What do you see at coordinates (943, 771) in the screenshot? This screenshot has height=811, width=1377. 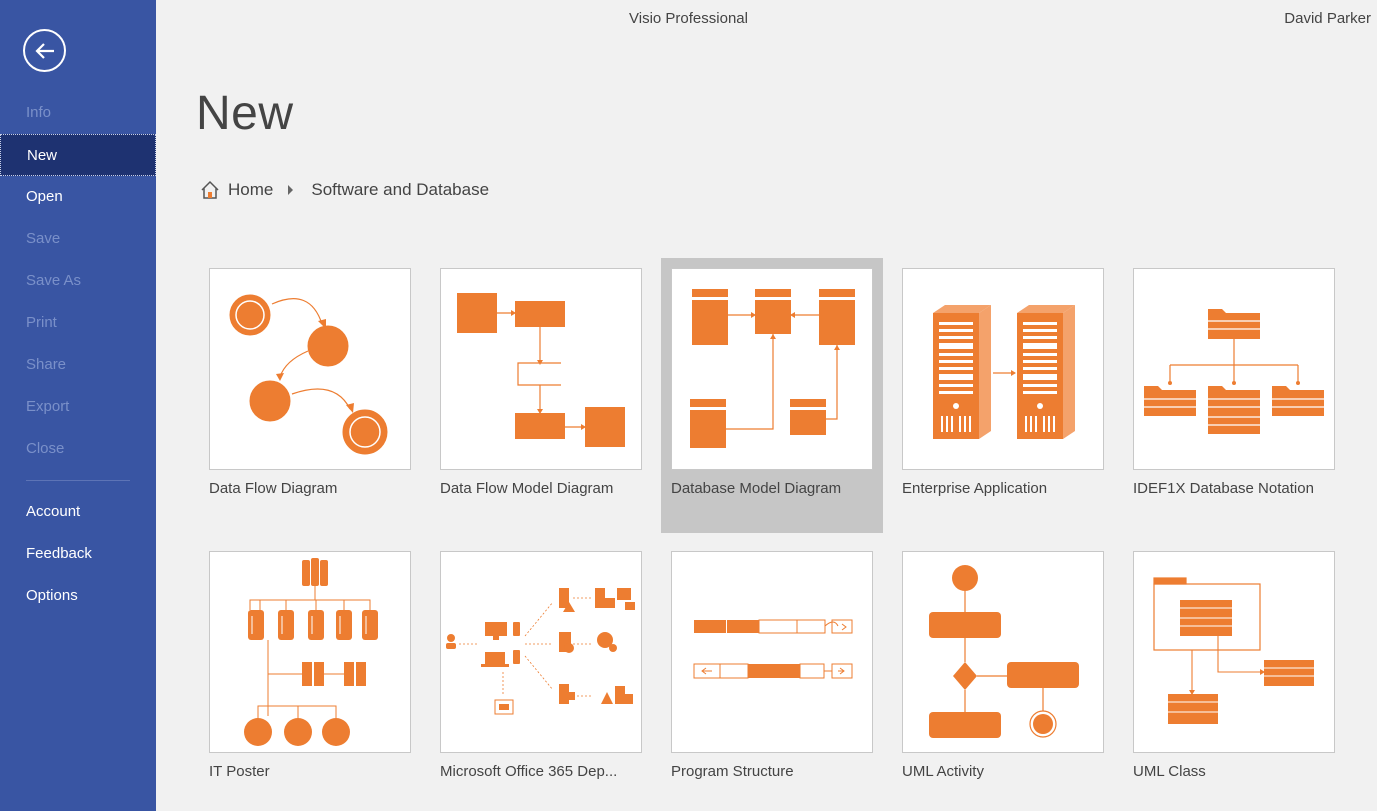 I see `template-label: UML Activity` at bounding box center [943, 771].